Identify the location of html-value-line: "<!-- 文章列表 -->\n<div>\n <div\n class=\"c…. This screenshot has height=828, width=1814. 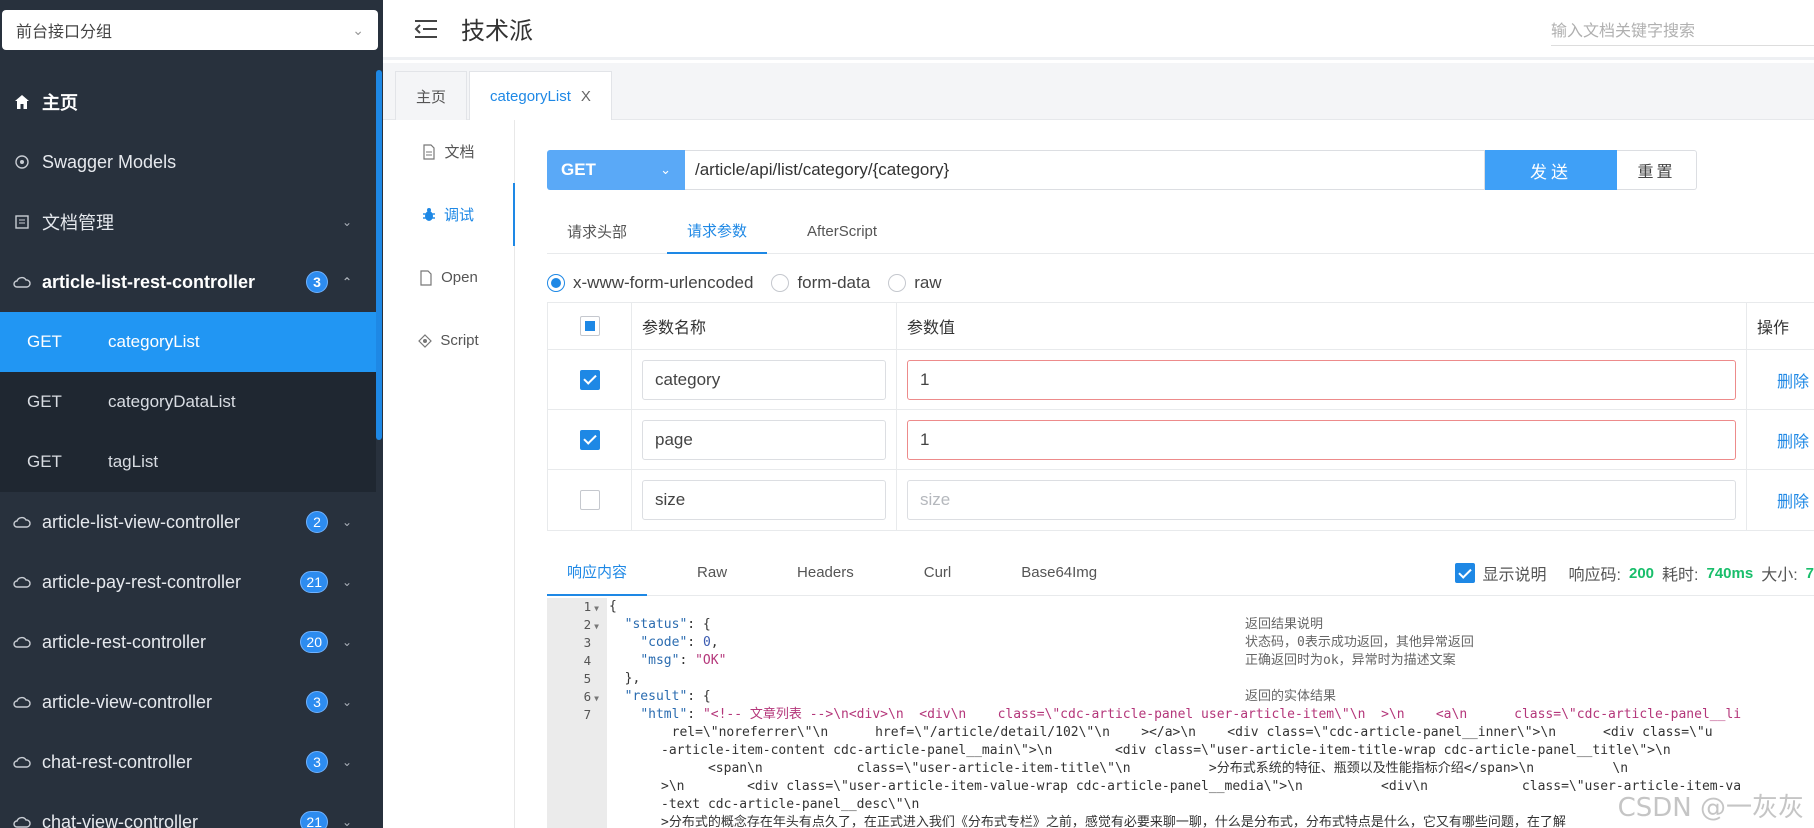
(1222, 714).